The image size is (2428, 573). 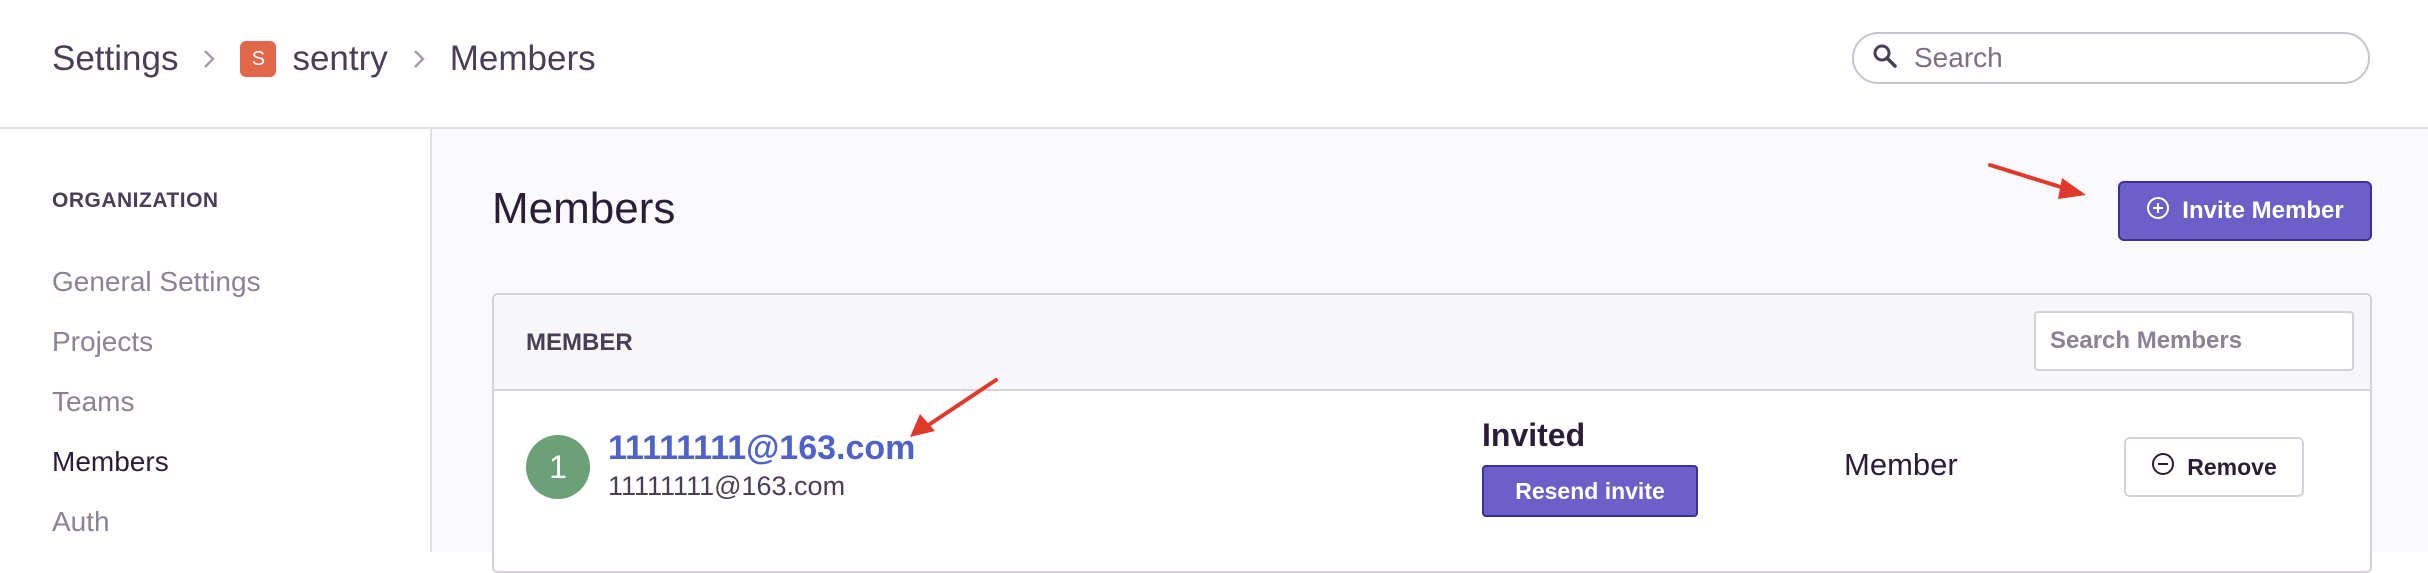 I want to click on invite-member-label: Invite Member, so click(x=2263, y=210).